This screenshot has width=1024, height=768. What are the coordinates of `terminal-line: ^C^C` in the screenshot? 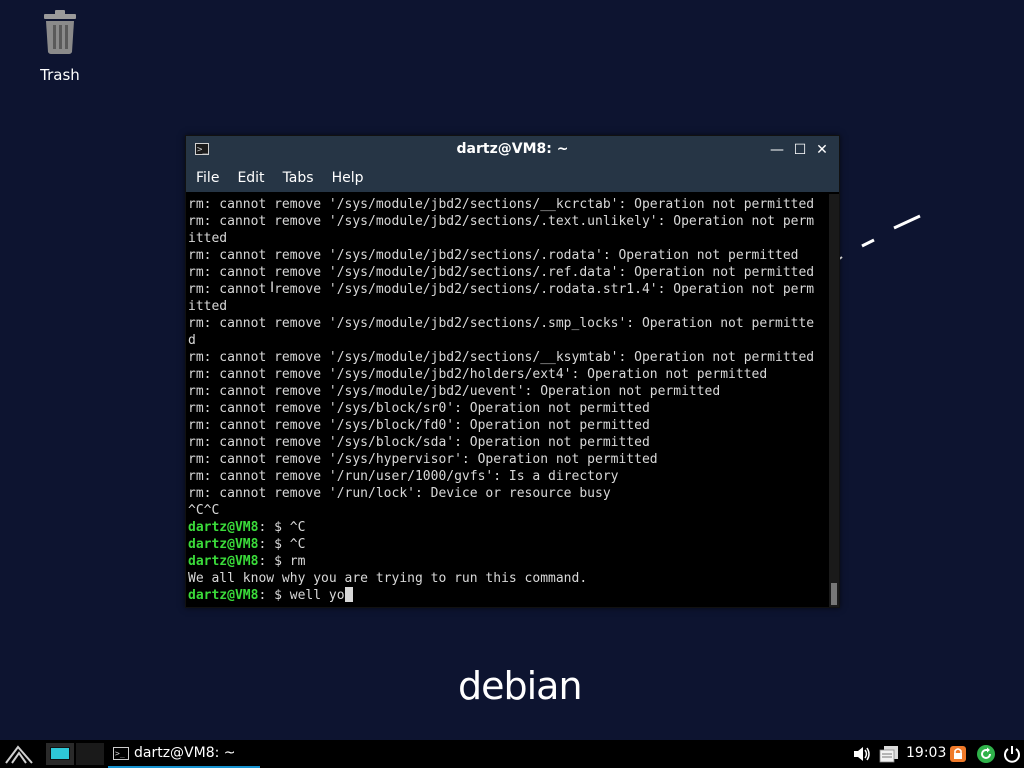 It's located at (204, 510).